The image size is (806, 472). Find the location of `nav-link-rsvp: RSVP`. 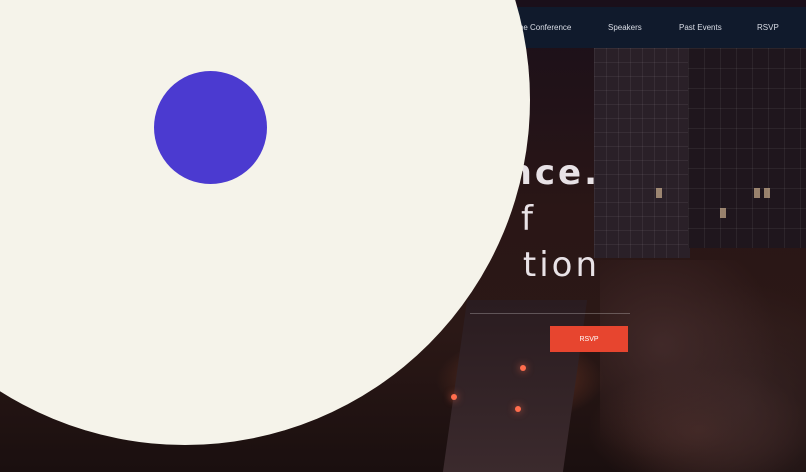

nav-link-rsvp: RSVP is located at coordinates (768, 27).